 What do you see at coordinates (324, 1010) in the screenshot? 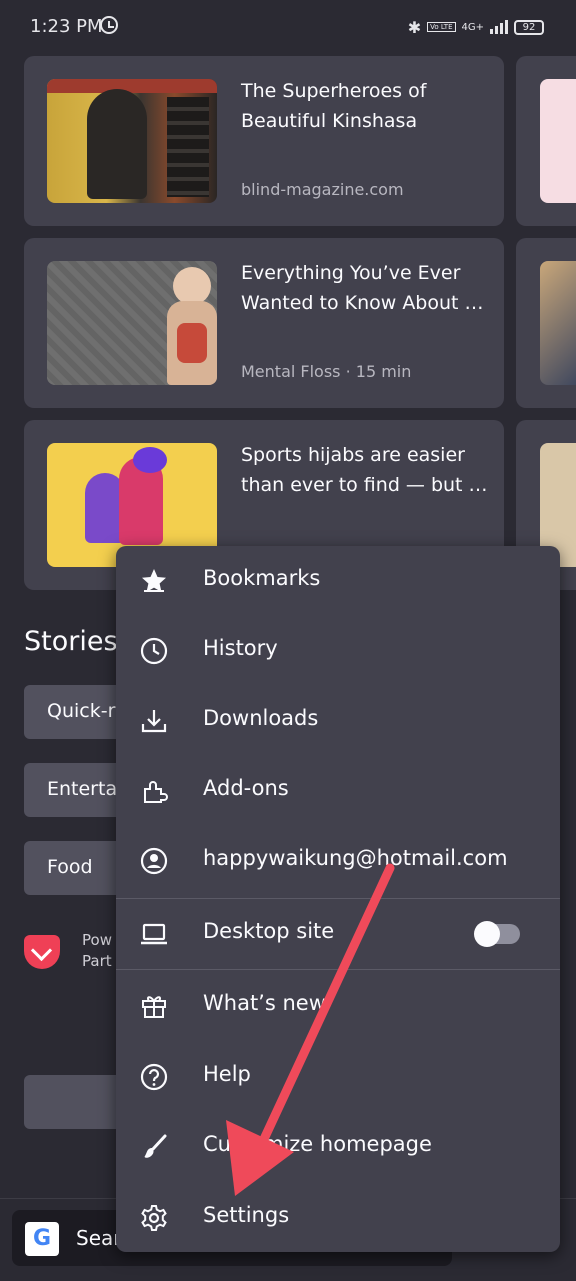
I see `arrow-shaft` at bounding box center [324, 1010].